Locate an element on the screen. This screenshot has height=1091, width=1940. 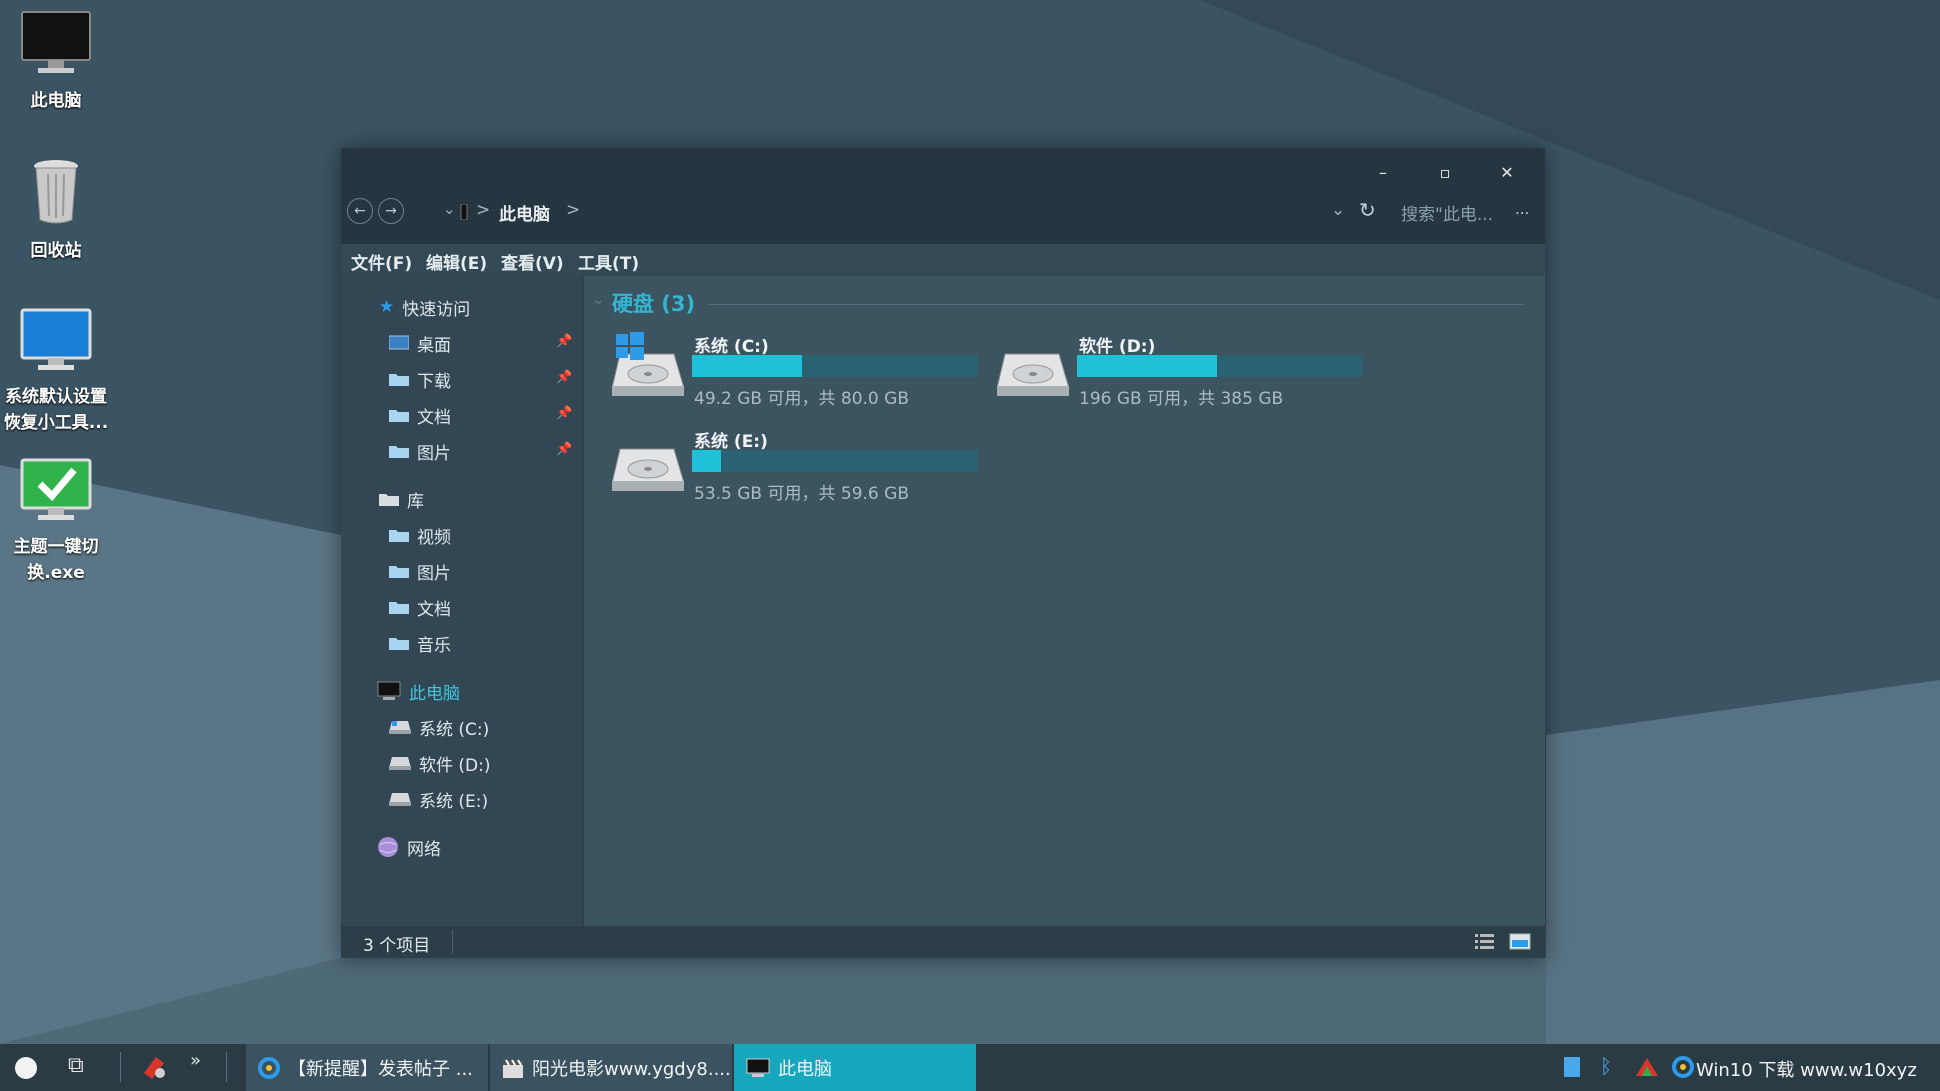
browser-tray-icon is located at coordinates (1683, 1067).